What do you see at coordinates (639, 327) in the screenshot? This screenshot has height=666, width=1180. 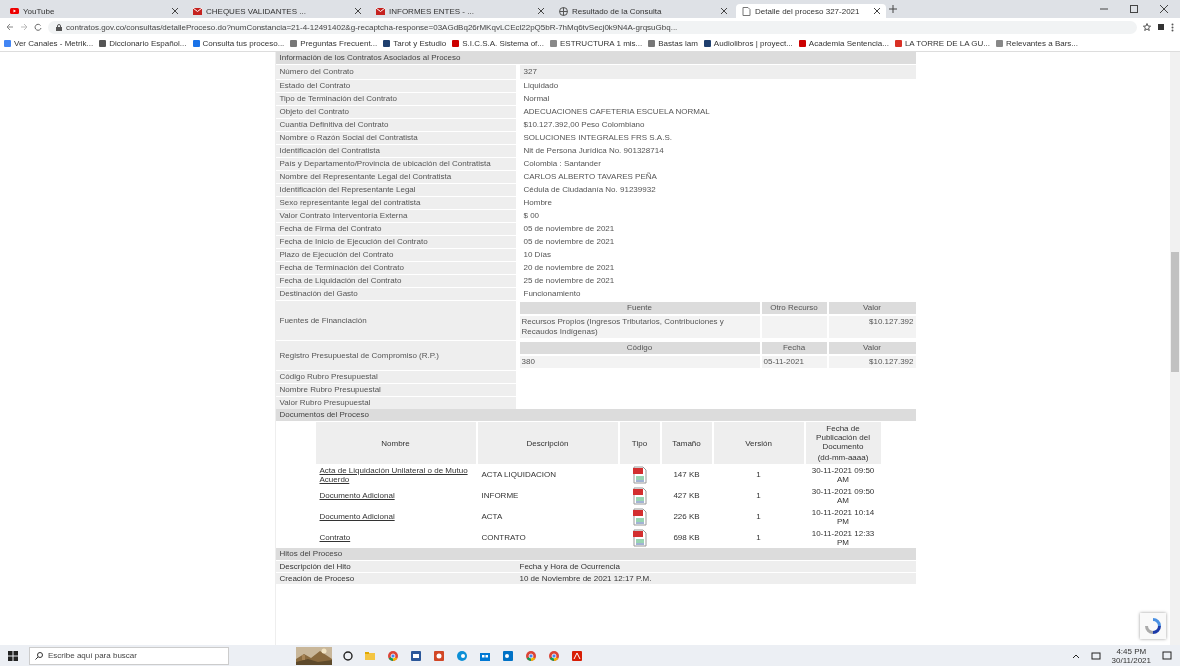 I see `table-cell: Recursos Propios (Ingresos Tributarios, Contribuciones y Recaudos Indígenas)` at bounding box center [639, 327].